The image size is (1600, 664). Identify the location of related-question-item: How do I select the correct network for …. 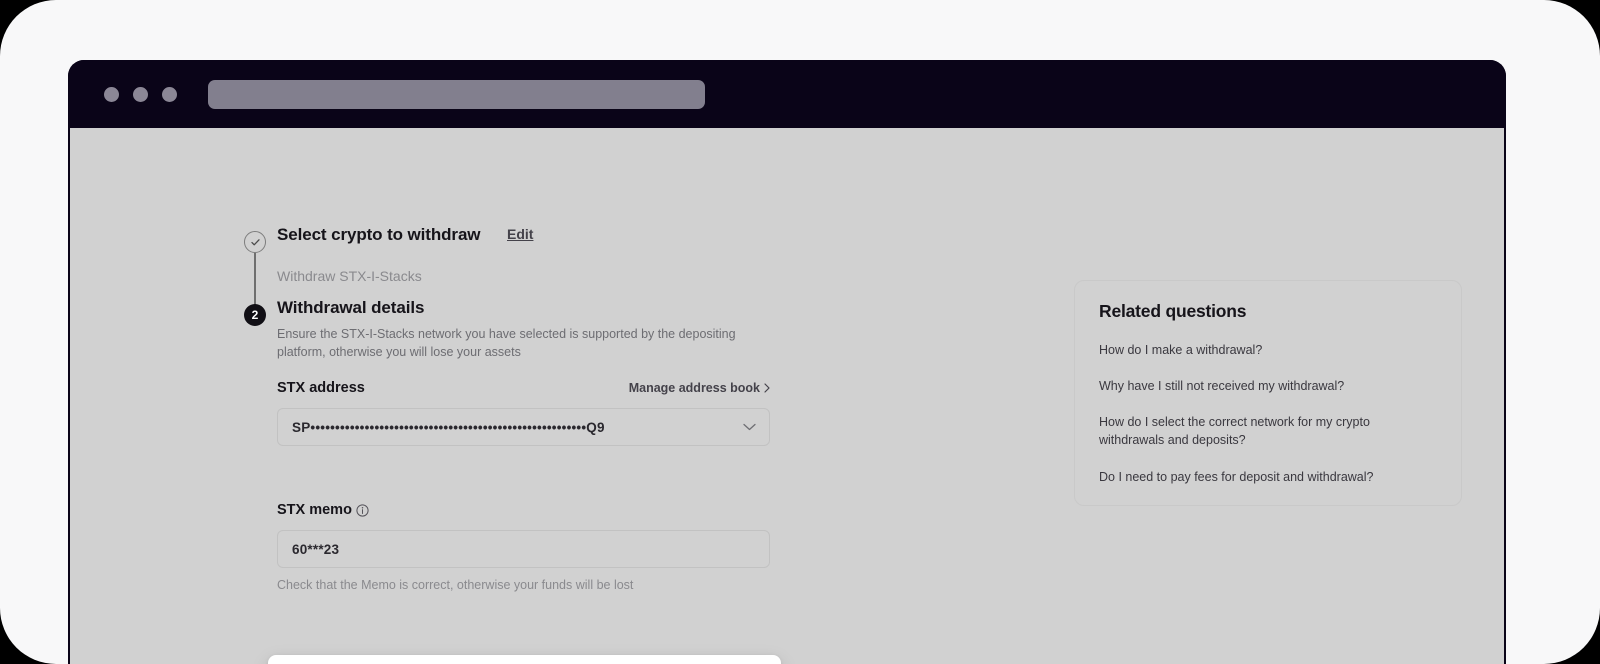
(1268, 431).